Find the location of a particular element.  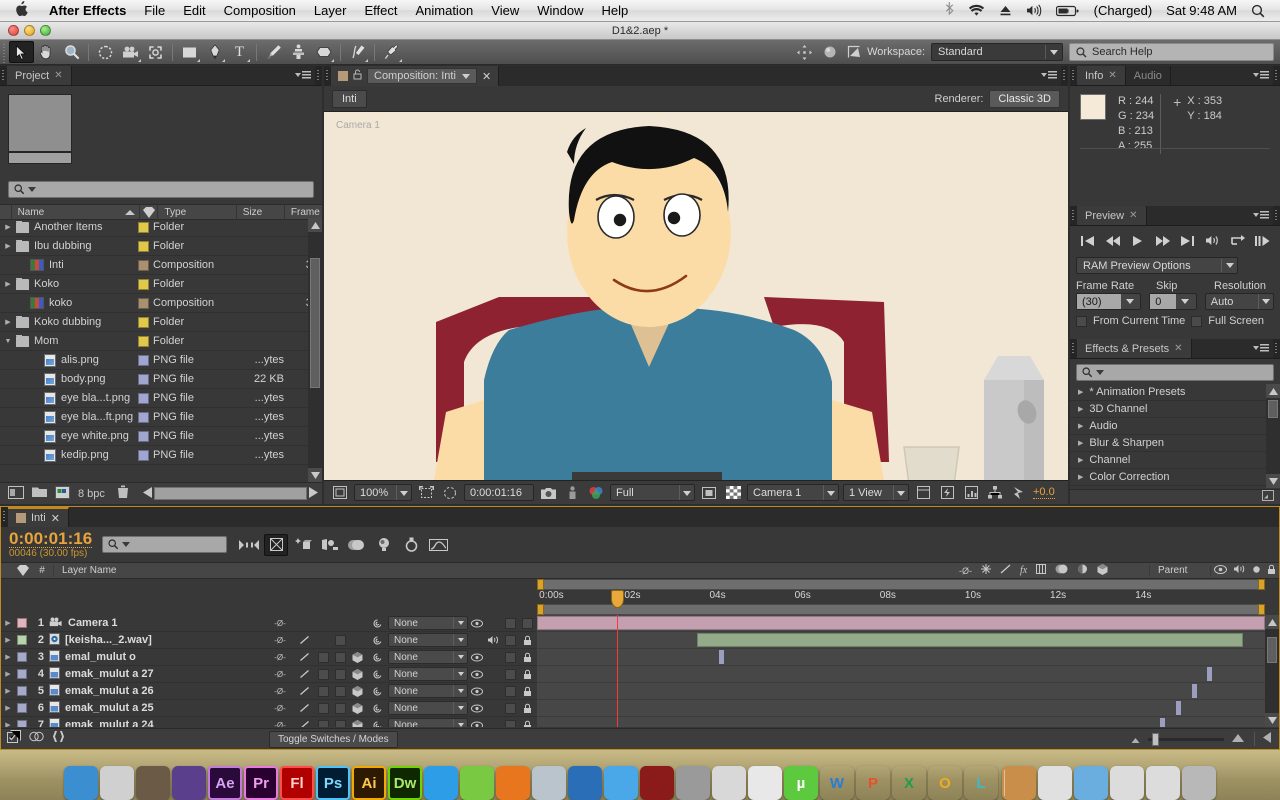

snapshot-icon is located at coordinates (548, 493).